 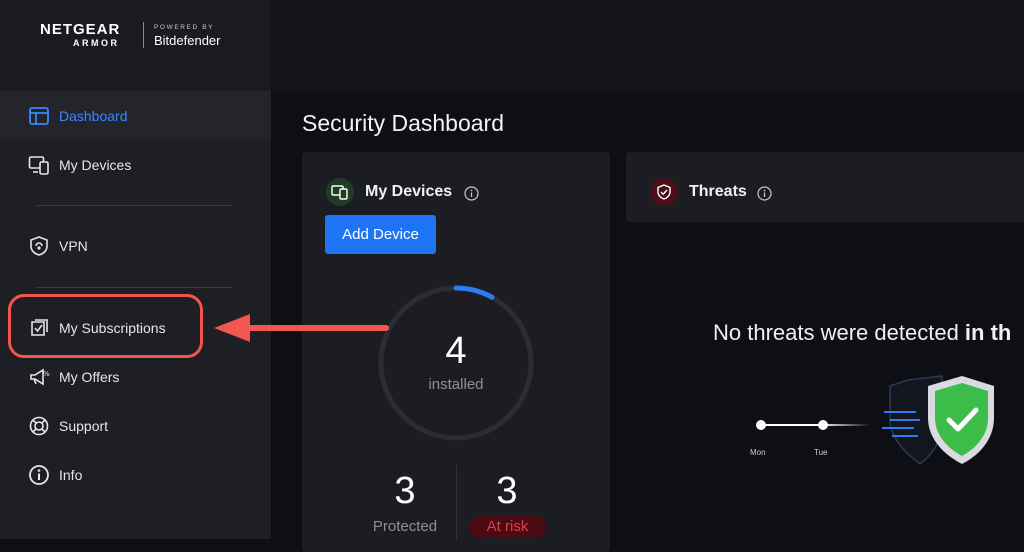 What do you see at coordinates (718, 191) in the screenshot?
I see `threats-title: Threats` at bounding box center [718, 191].